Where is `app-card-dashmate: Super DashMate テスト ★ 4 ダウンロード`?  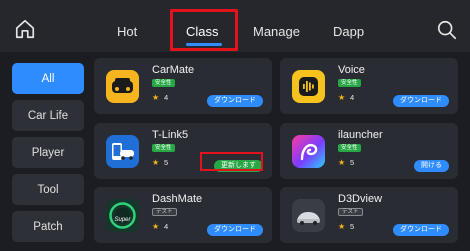 app-card-dashmate: Super DashMate テスト ★ 4 ダウンロード is located at coordinates (183, 215).